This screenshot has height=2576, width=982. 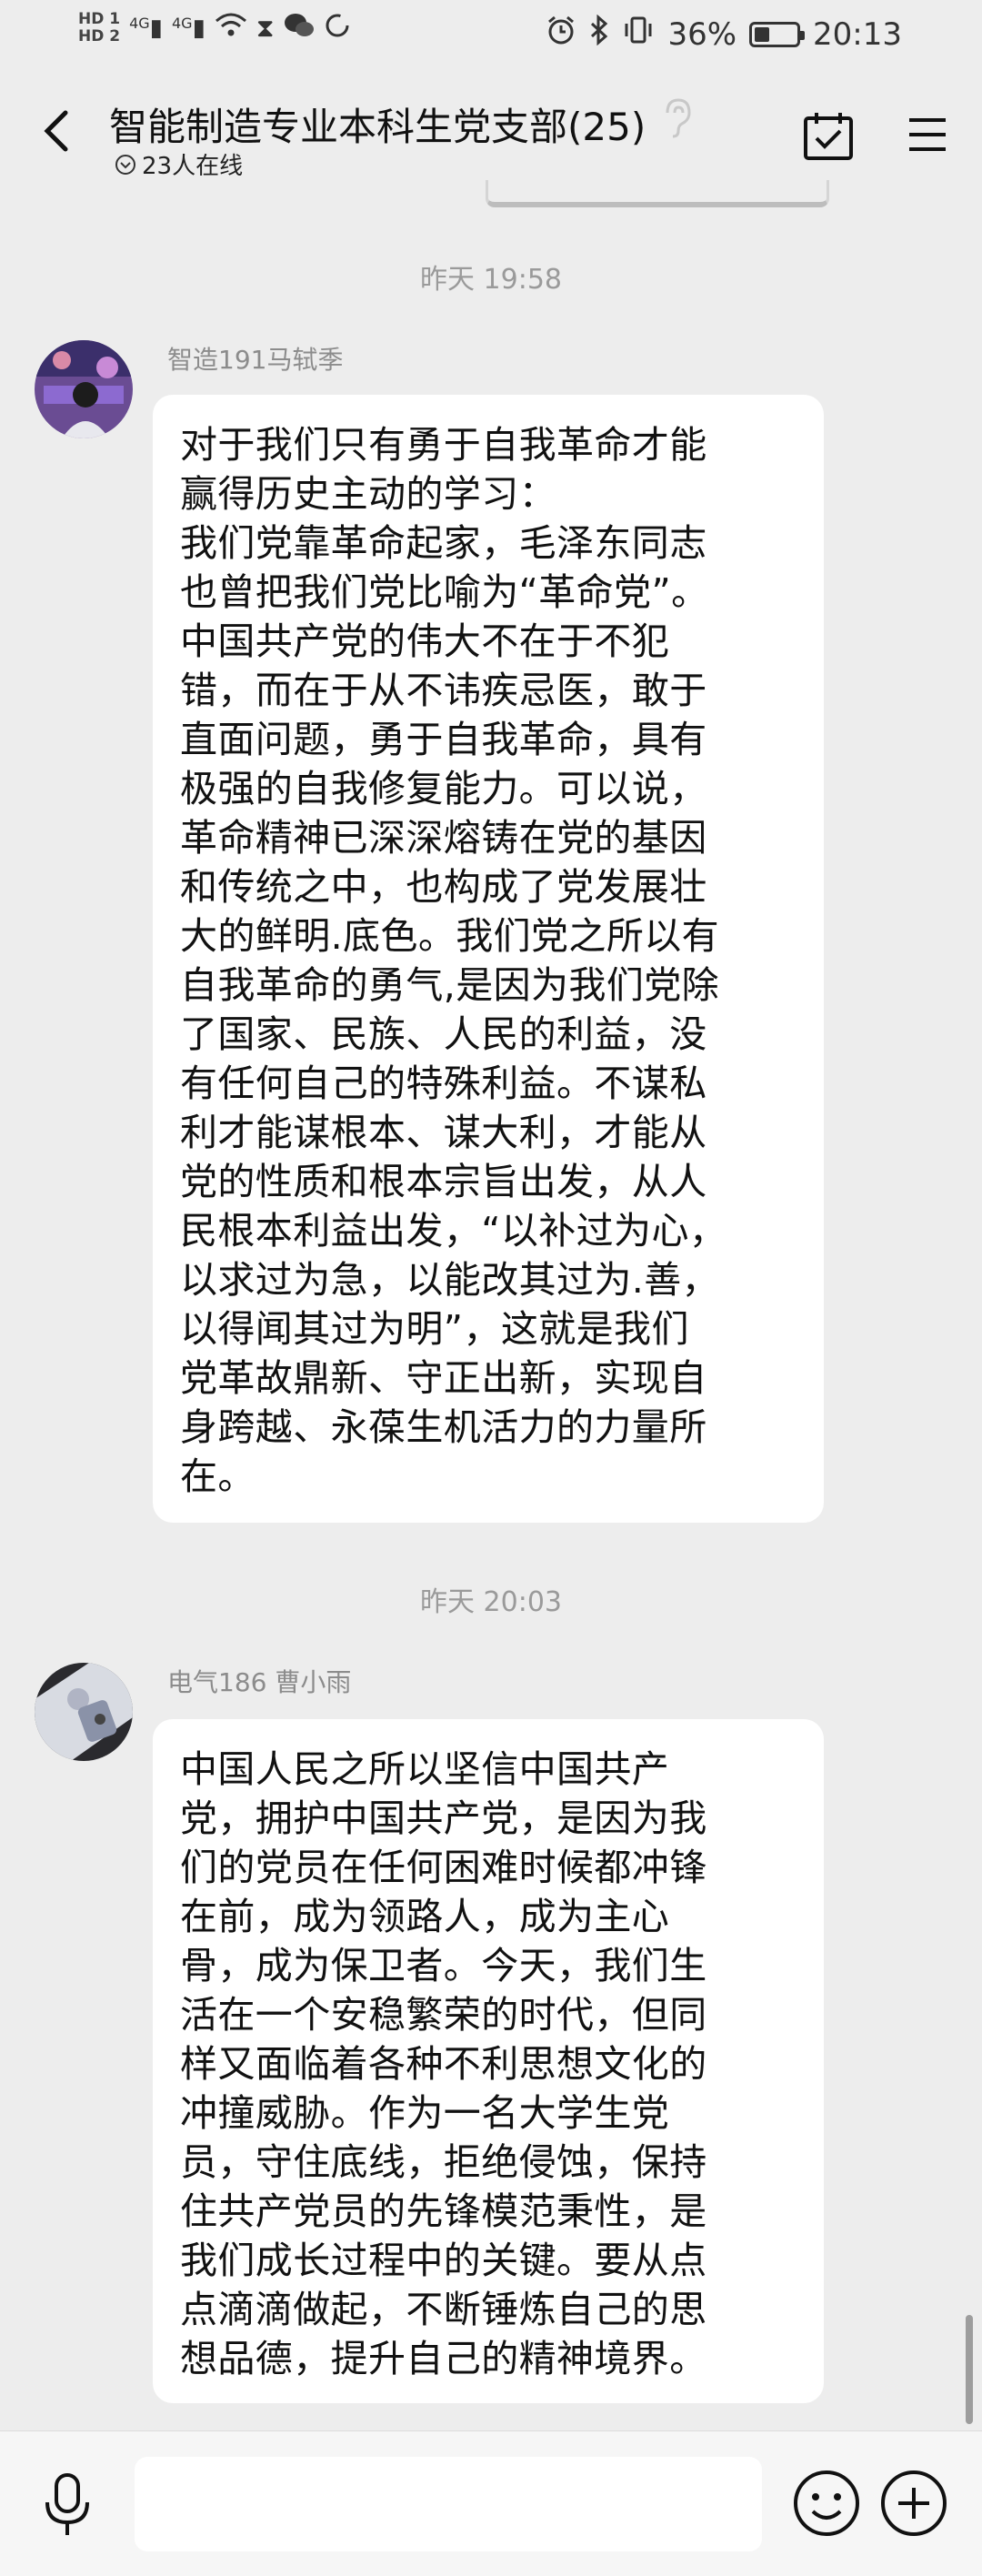 What do you see at coordinates (231, 28) in the screenshot?
I see `wifi-icon` at bounding box center [231, 28].